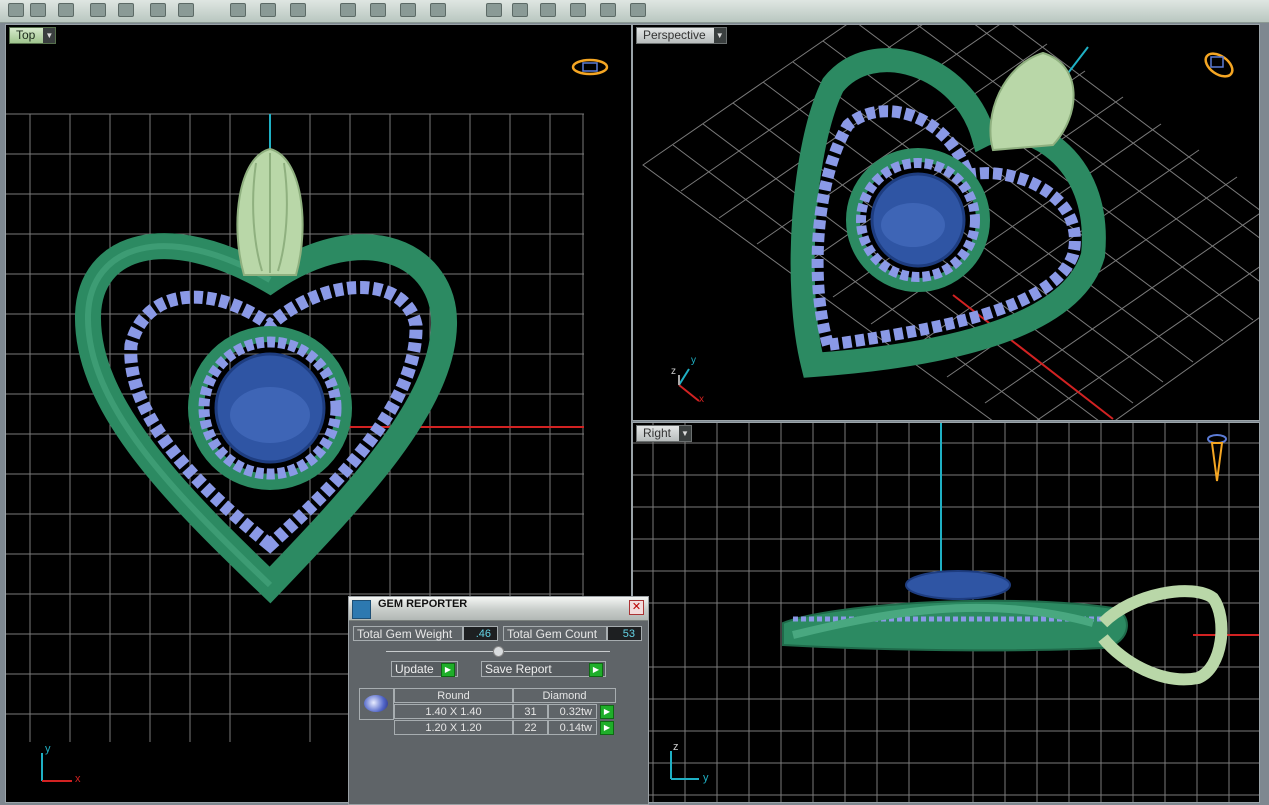 The width and height of the screenshot is (1269, 805). What do you see at coordinates (572, 711) in the screenshot?
I see `table-row-weight: 0.32tw` at bounding box center [572, 711].